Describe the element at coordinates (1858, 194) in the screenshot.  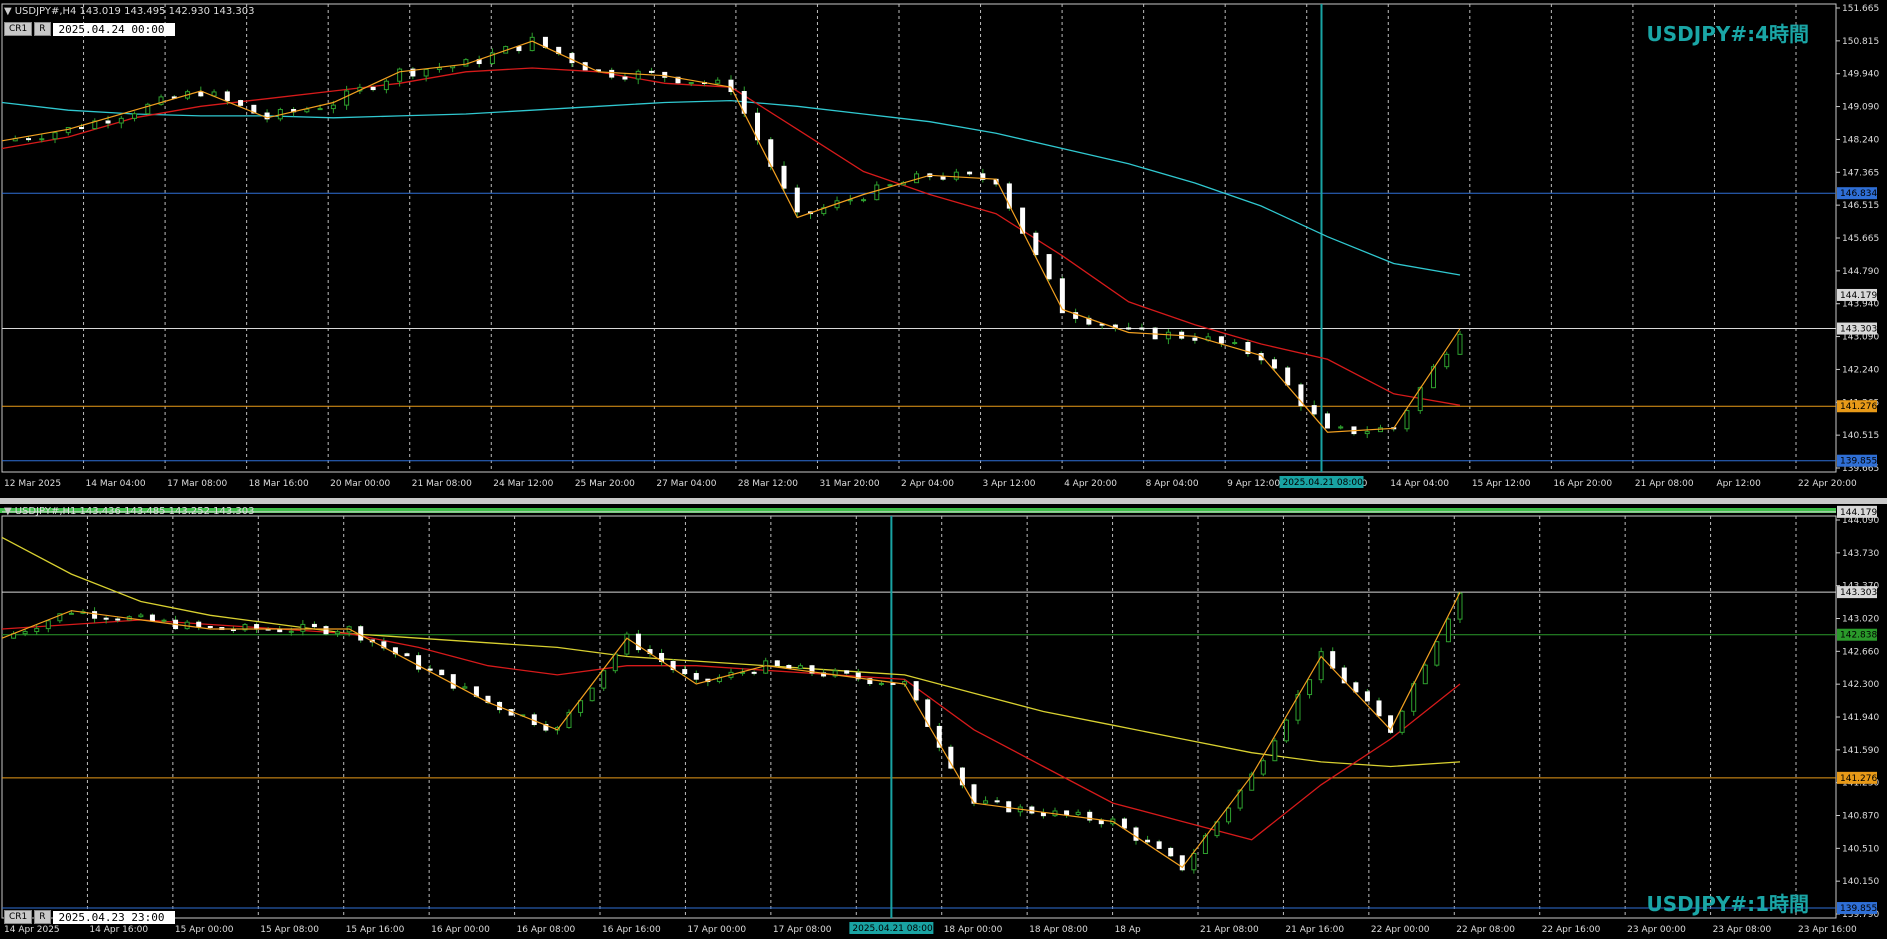
I see `level-price-label: 146.834` at that location.